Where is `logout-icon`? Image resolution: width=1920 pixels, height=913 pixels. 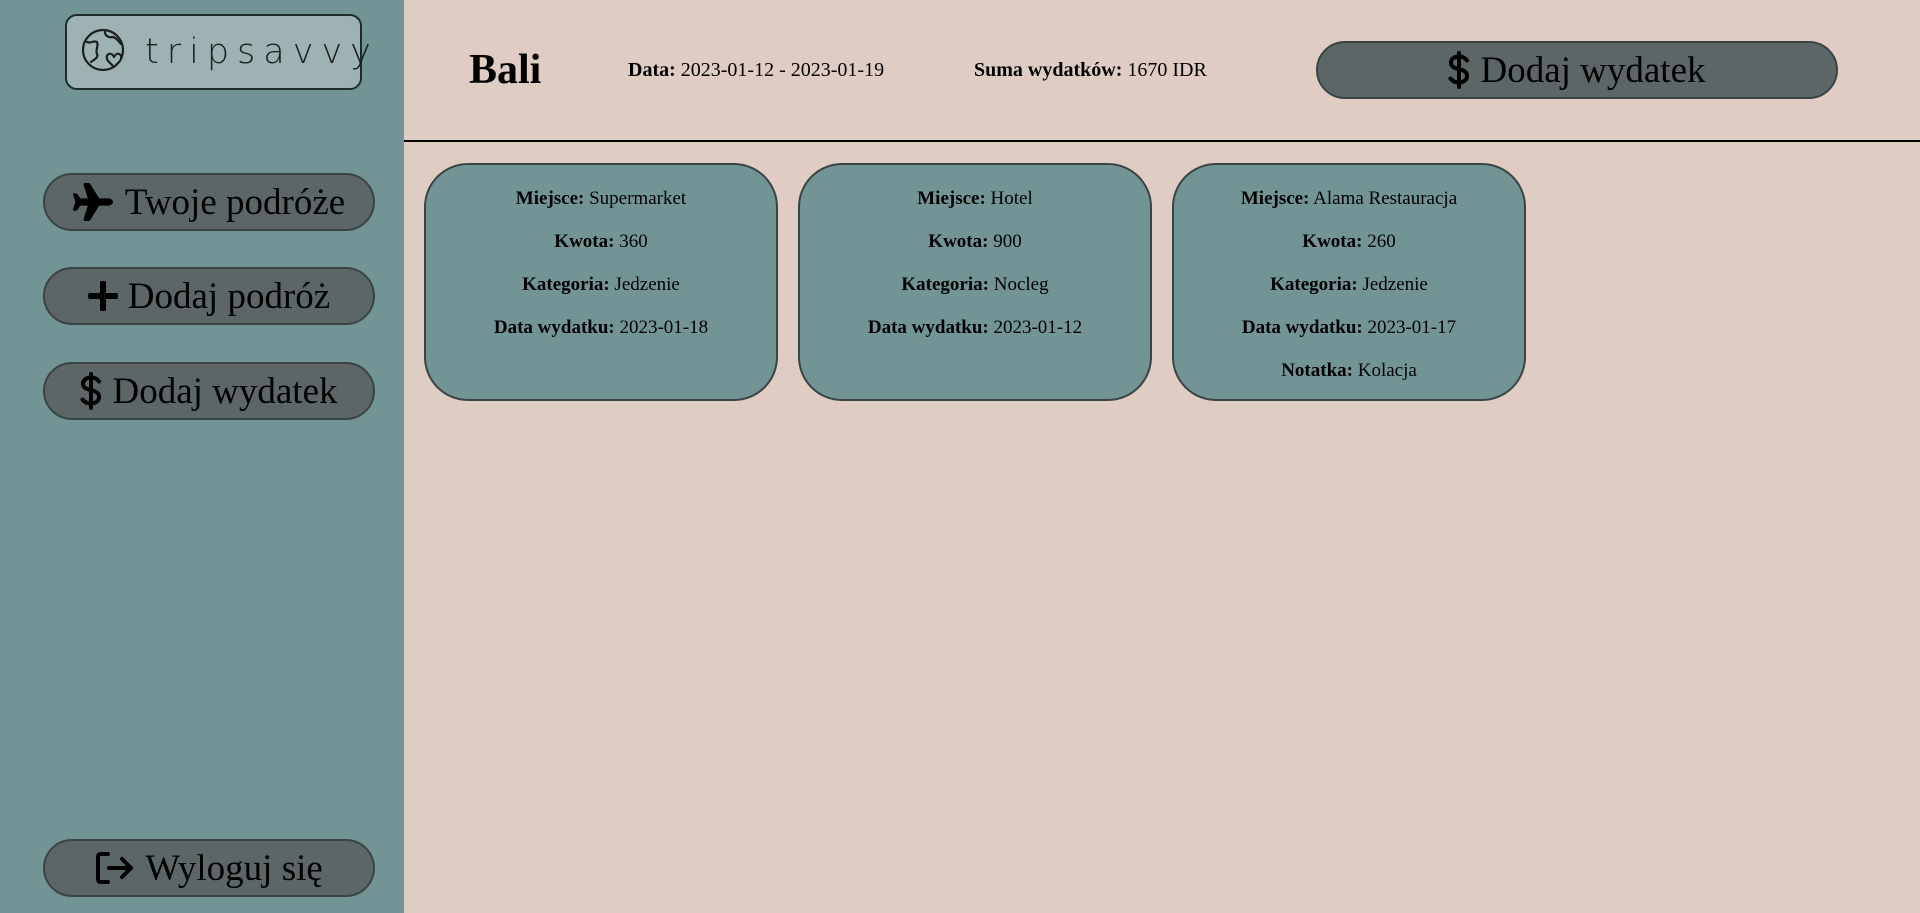 logout-icon is located at coordinates (115, 868).